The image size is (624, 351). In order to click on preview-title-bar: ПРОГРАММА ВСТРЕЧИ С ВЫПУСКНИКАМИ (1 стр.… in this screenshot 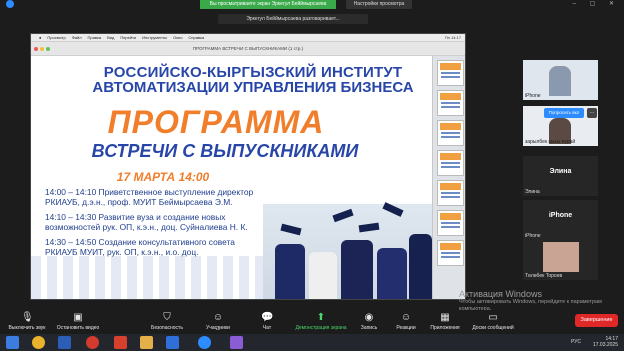, I will do `click(248, 49)`.